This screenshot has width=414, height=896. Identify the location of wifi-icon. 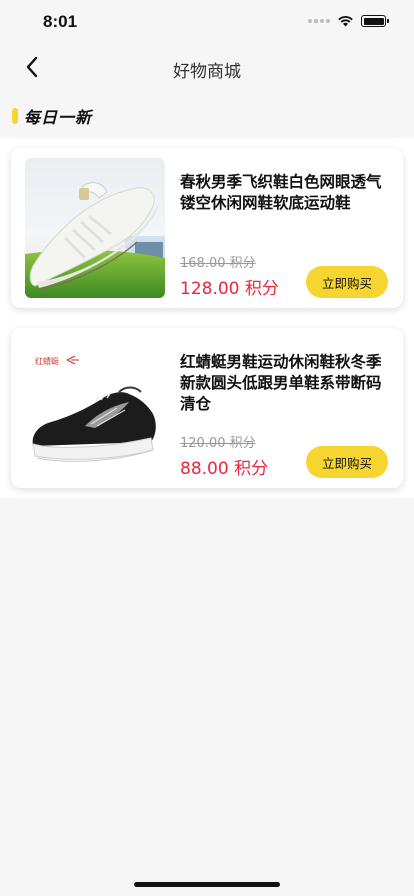
(345, 21).